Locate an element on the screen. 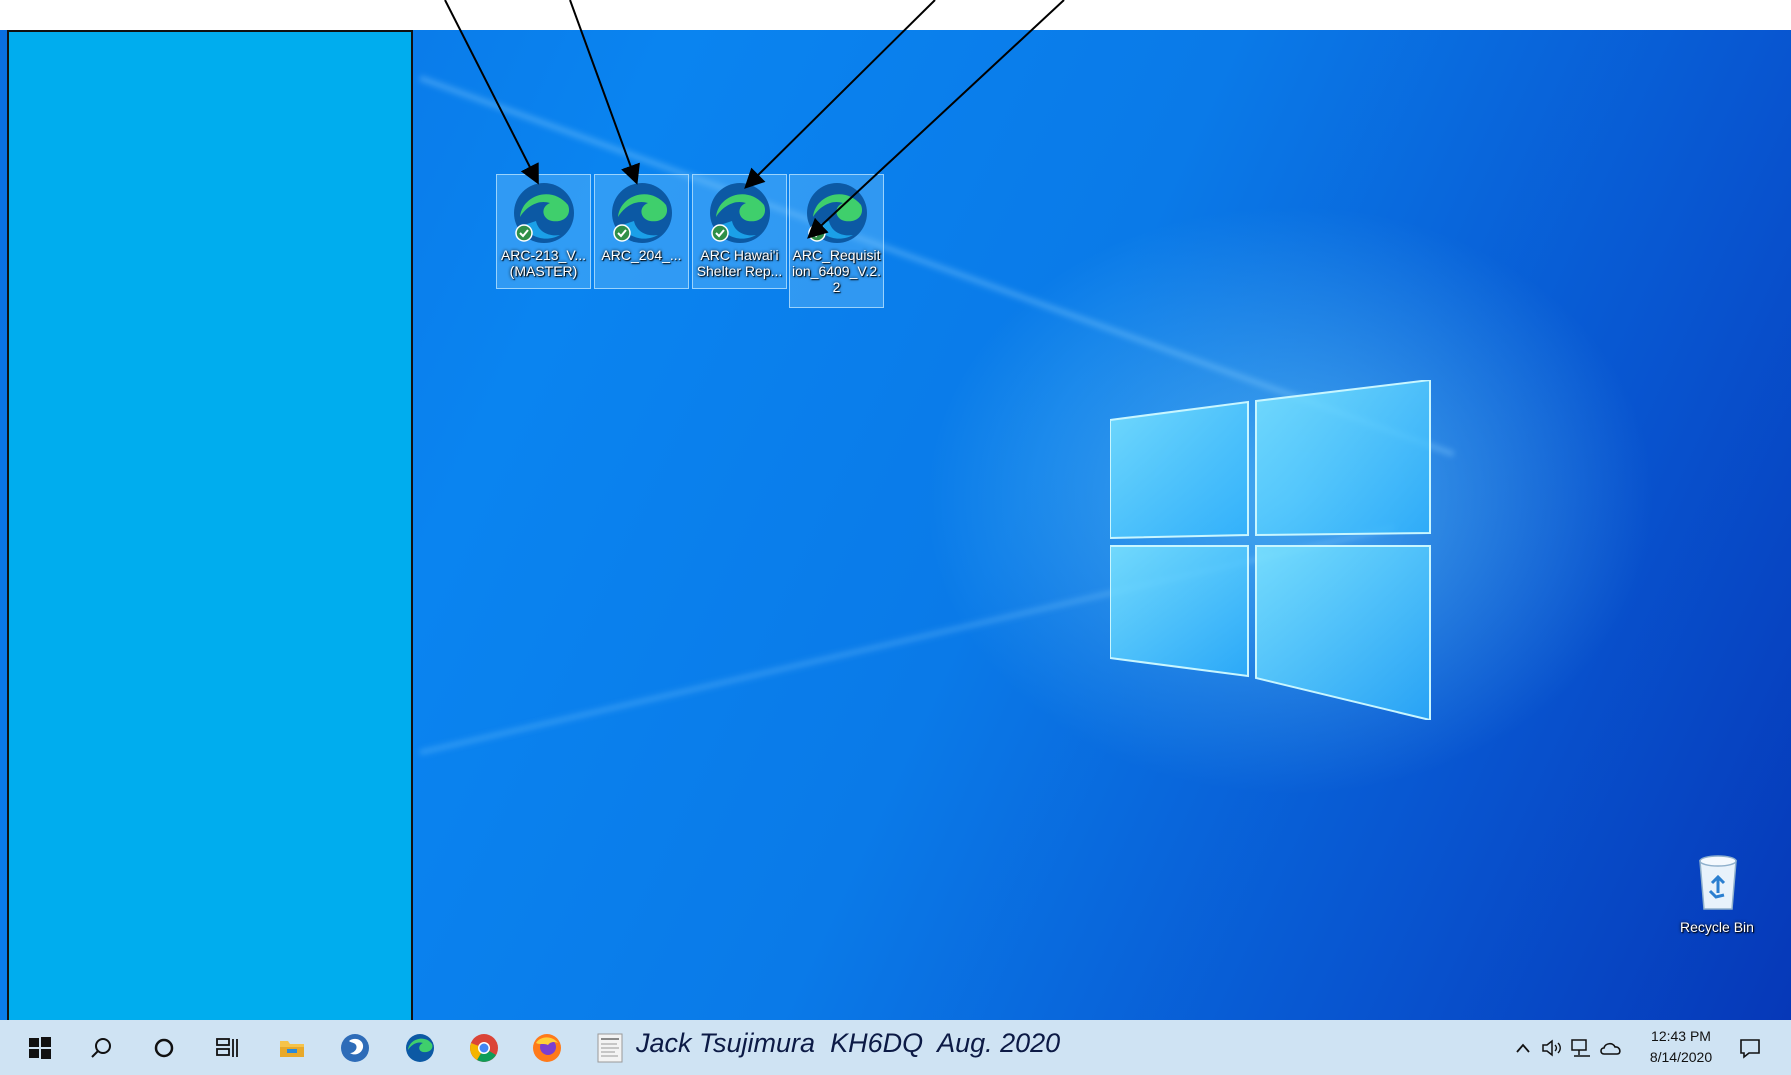 This screenshot has width=1791, height=1075. cloud-icon is located at coordinates (1610, 1048).